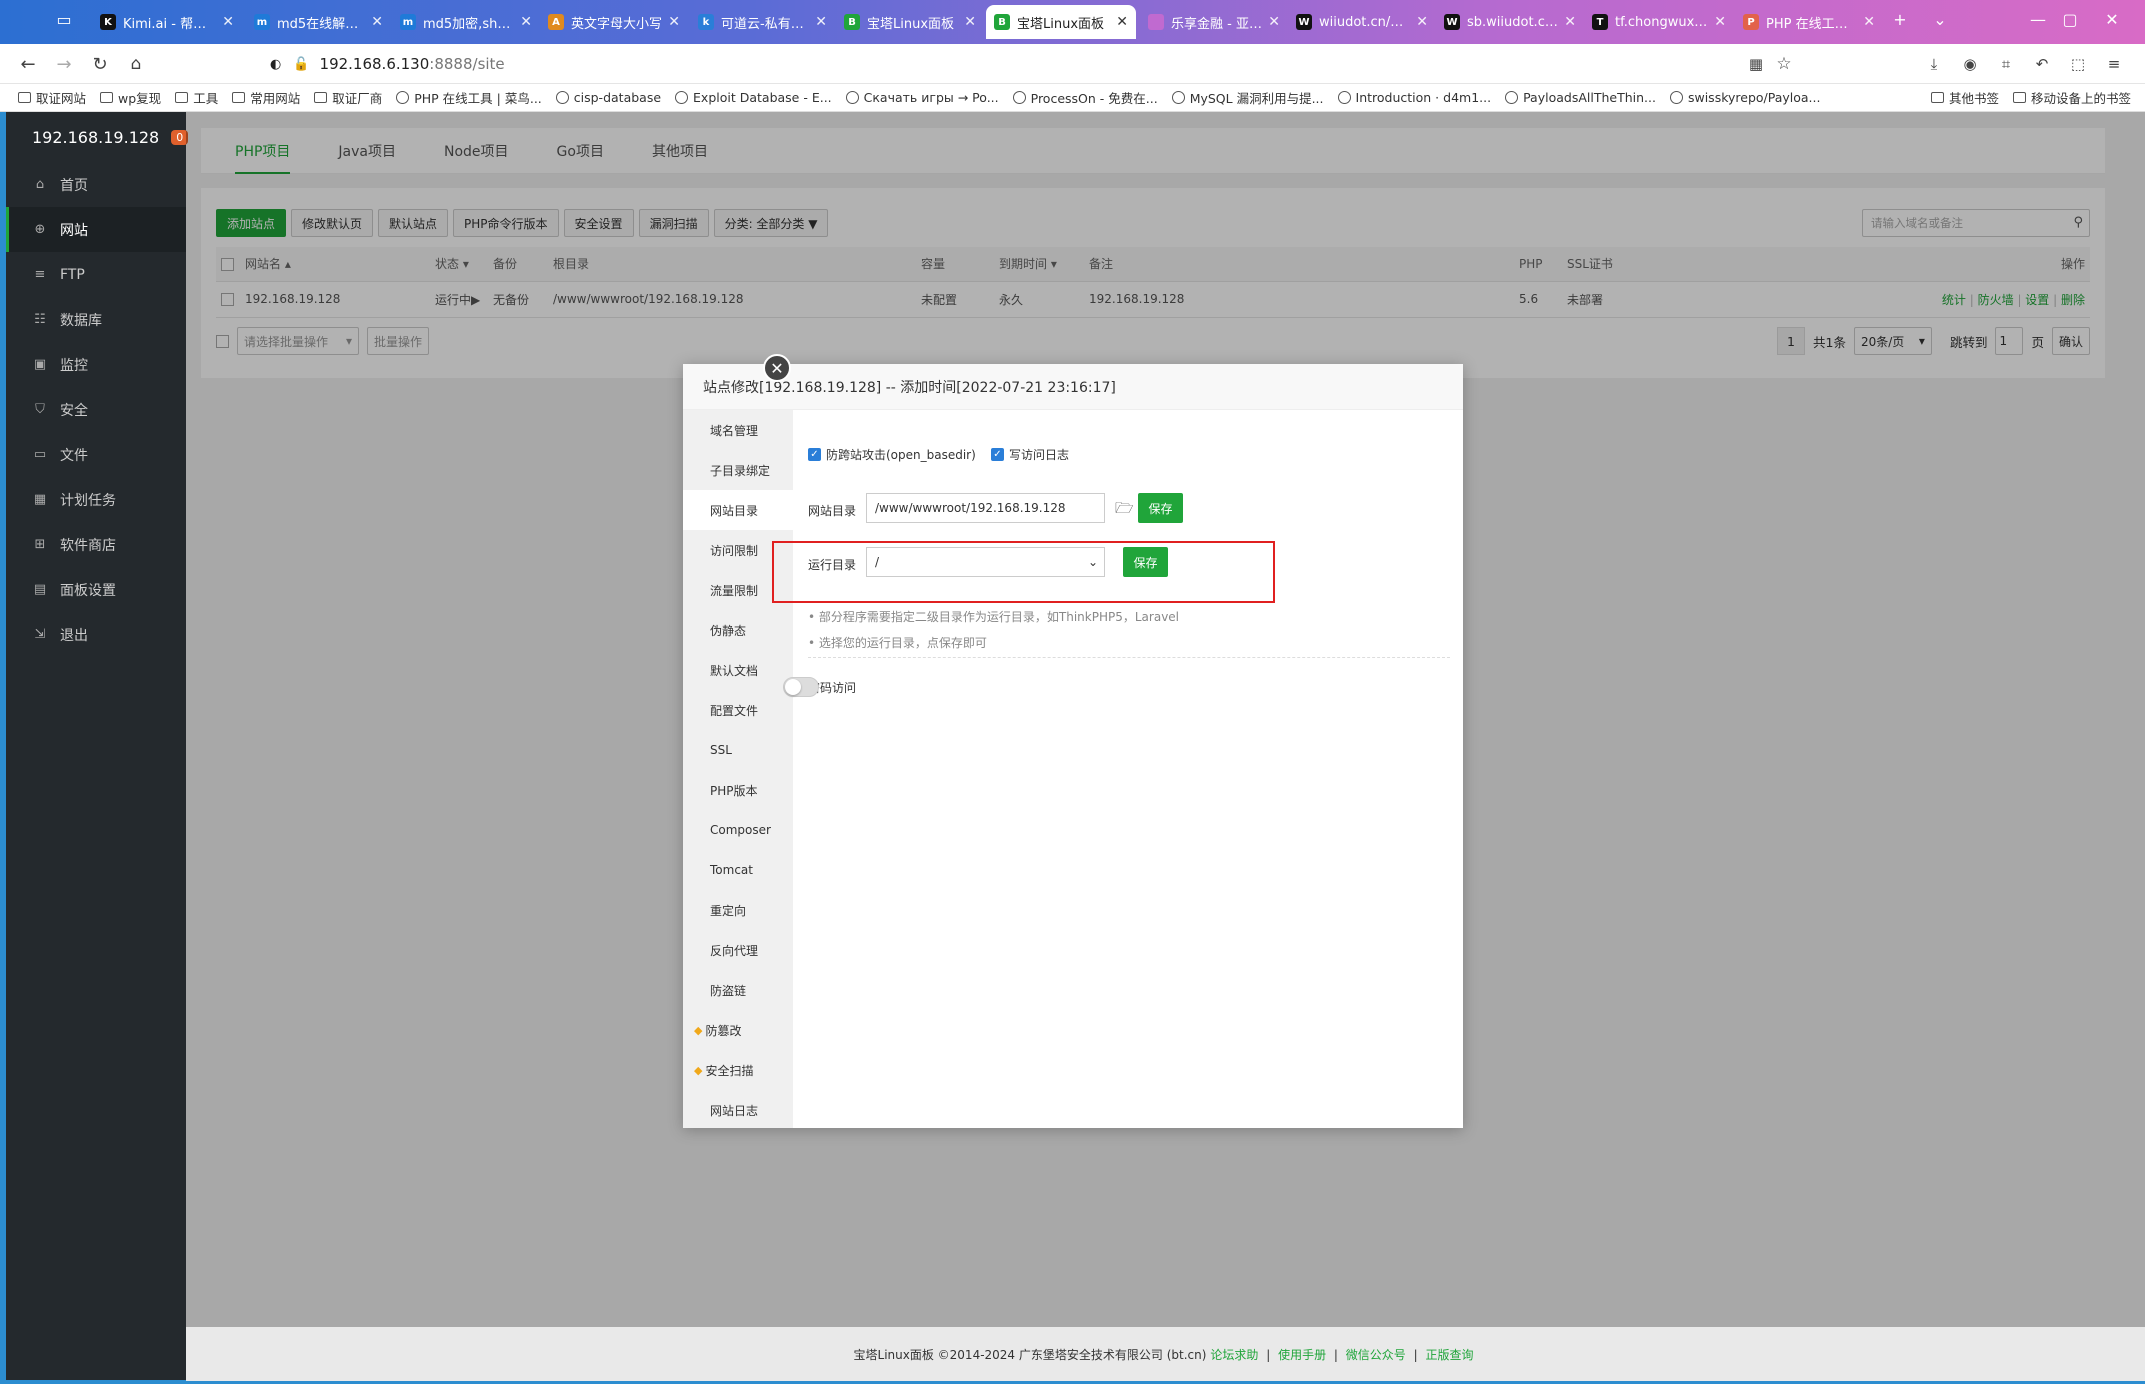 The width and height of the screenshot is (2145, 1384). Describe the element at coordinates (28, 64) in the screenshot. I see `back-icon: ←` at that location.